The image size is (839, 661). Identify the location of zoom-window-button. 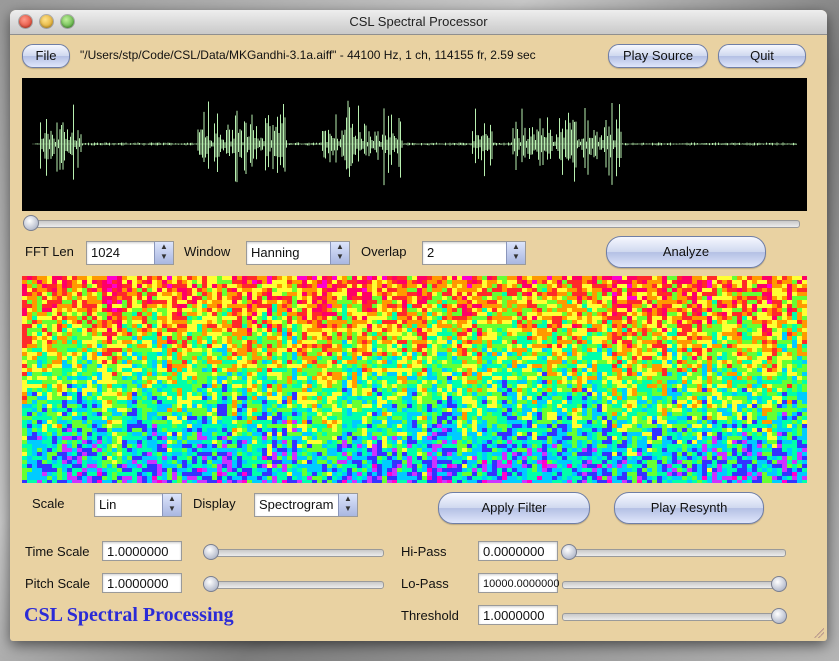
(67, 21).